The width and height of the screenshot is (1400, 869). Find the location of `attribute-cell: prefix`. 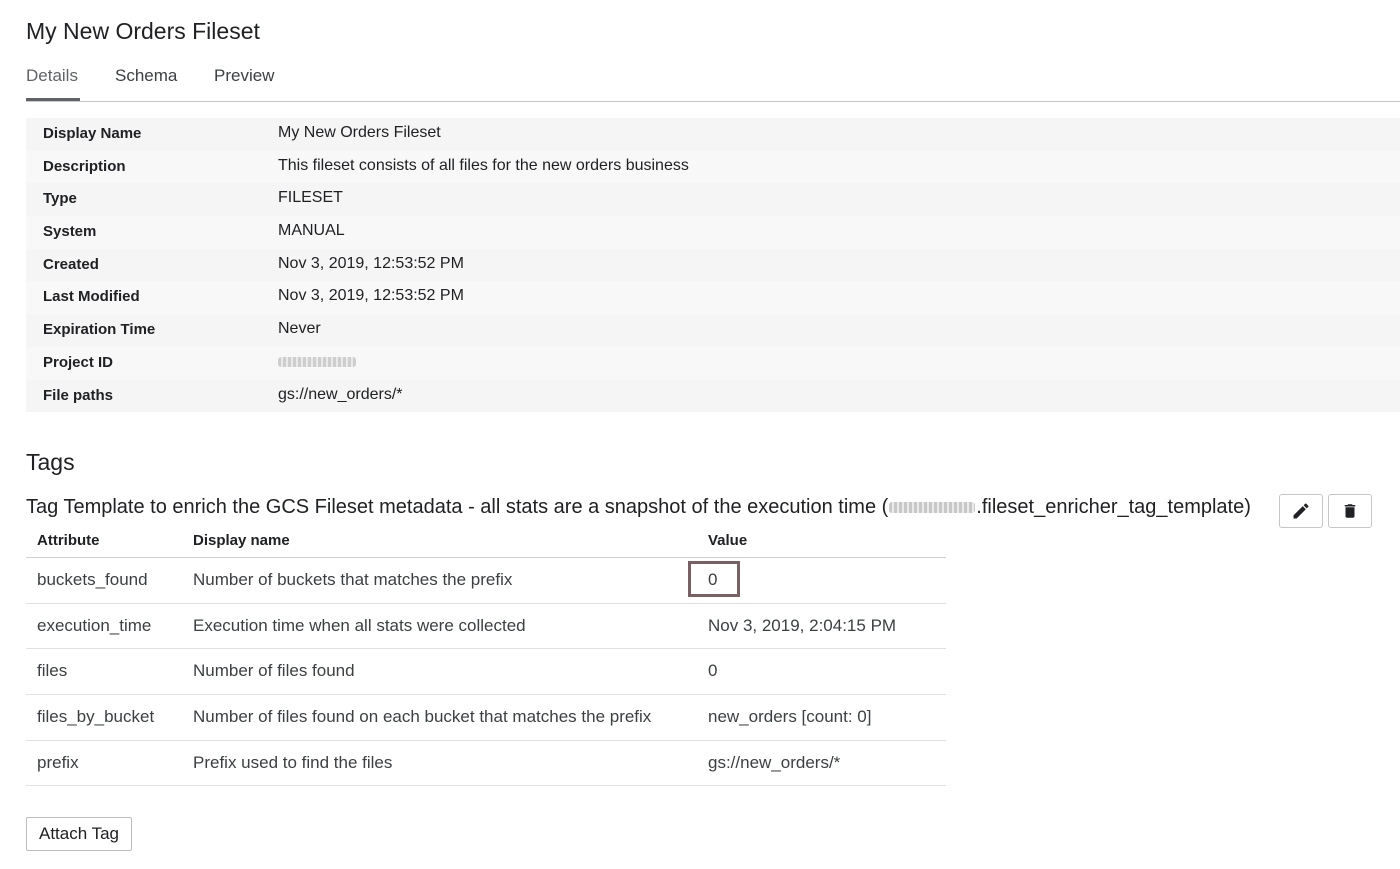

attribute-cell: prefix is located at coordinates (58, 762).